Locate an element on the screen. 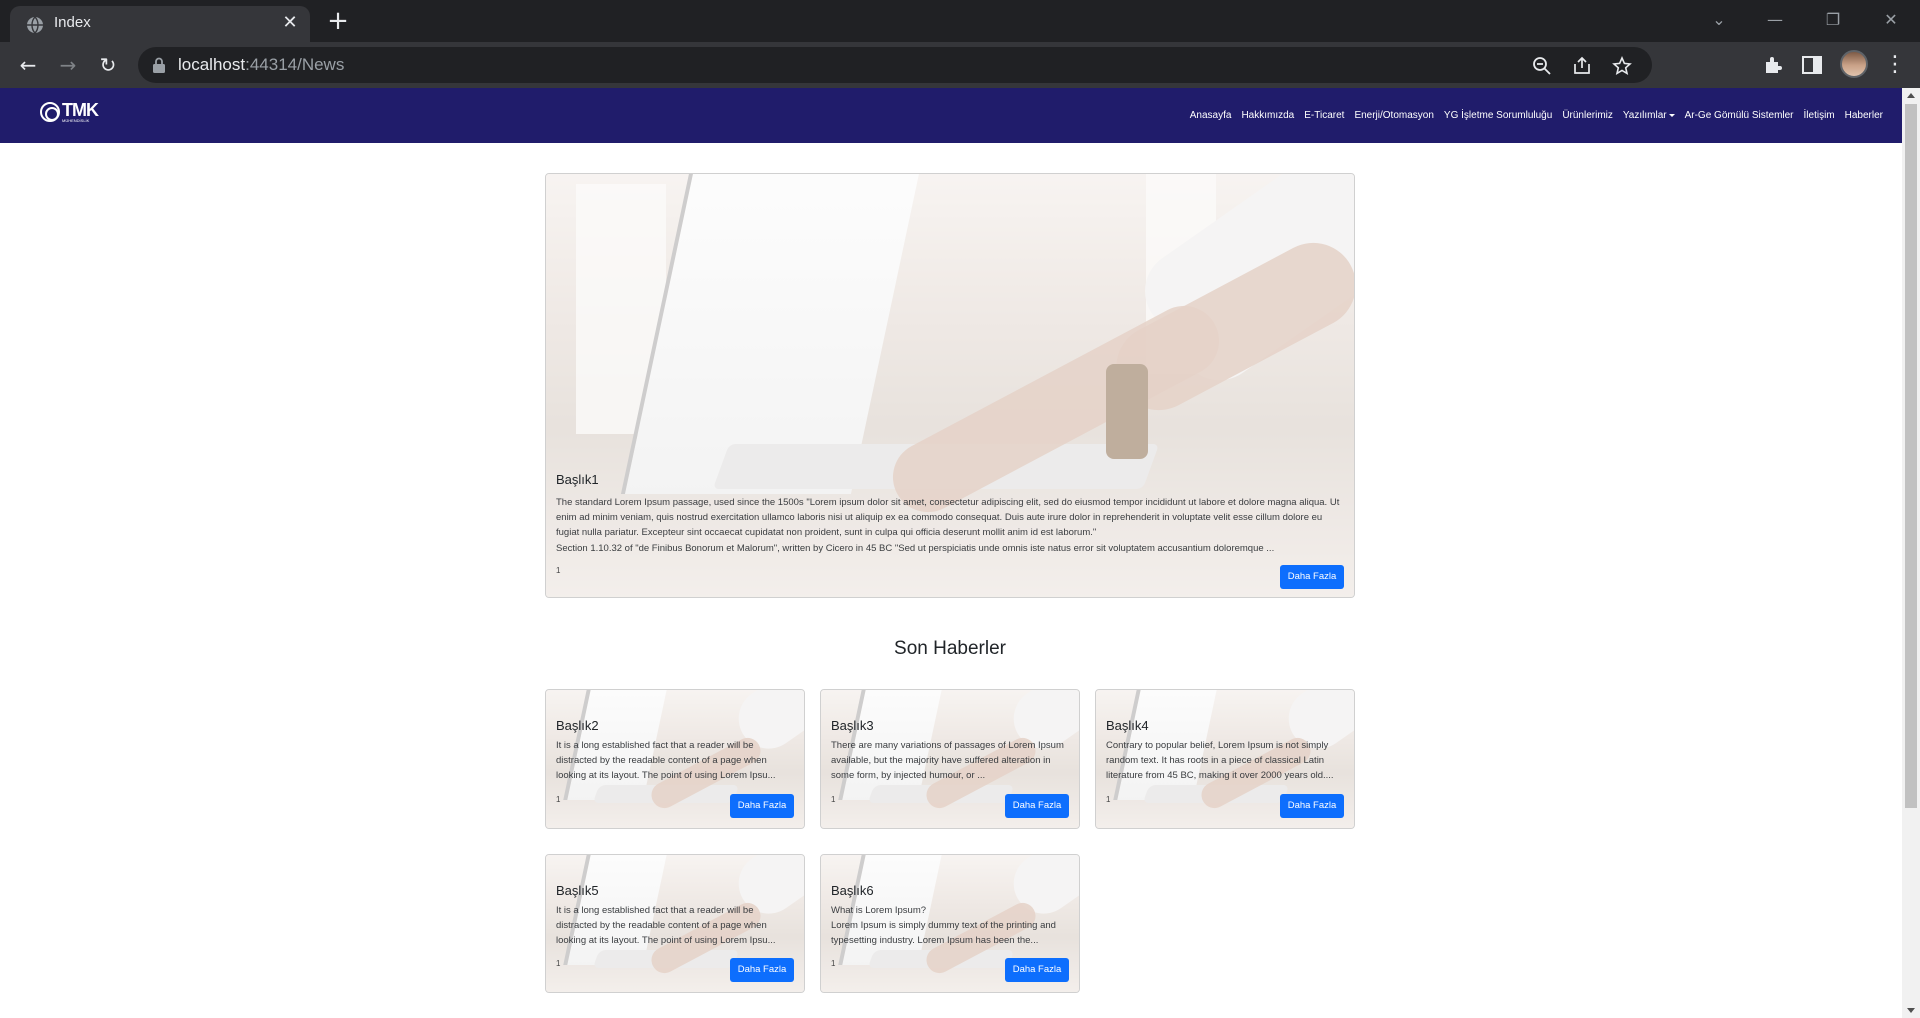 The height and width of the screenshot is (1018, 1920). news-card-title: Başlık3 is located at coordinates (852, 725).